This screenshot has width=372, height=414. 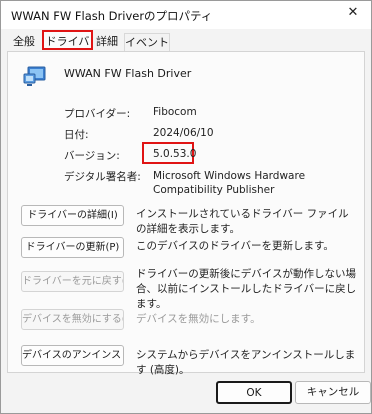 I want to click on tab-events: イベント, so click(x=147, y=42).